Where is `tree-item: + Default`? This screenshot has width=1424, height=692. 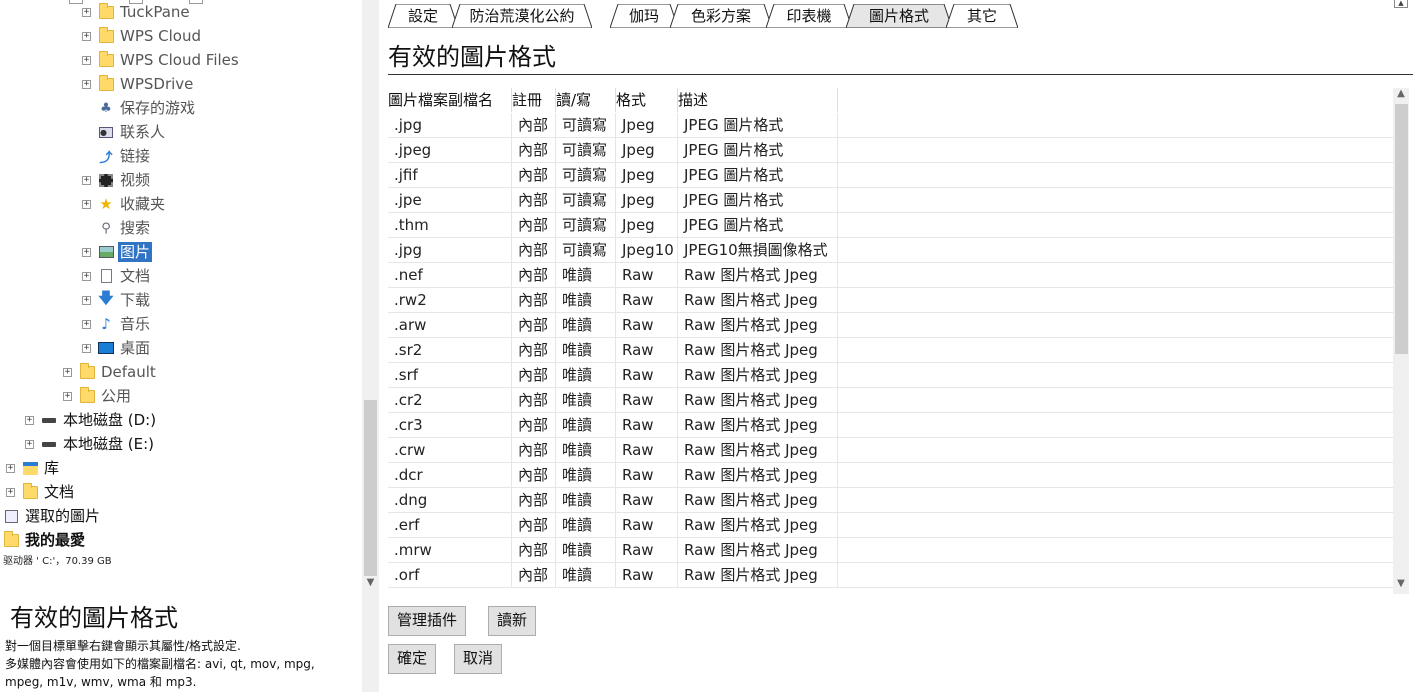
tree-item: + Default is located at coordinates (110, 372).